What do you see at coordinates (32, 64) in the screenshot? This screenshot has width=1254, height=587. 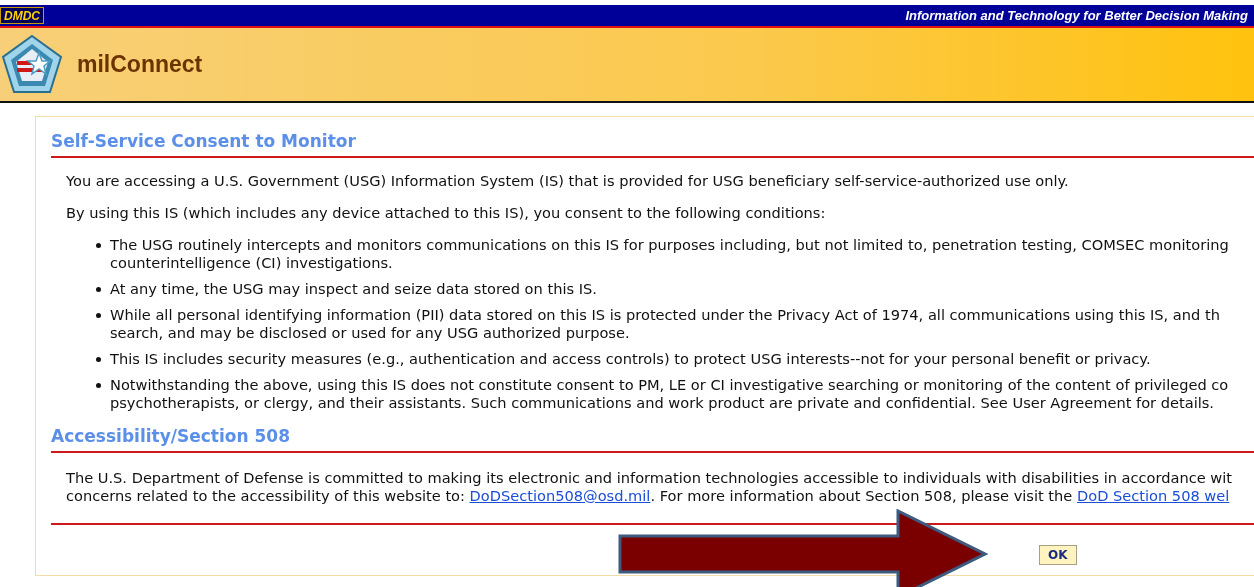 I see `pentagon-star-logo` at bounding box center [32, 64].